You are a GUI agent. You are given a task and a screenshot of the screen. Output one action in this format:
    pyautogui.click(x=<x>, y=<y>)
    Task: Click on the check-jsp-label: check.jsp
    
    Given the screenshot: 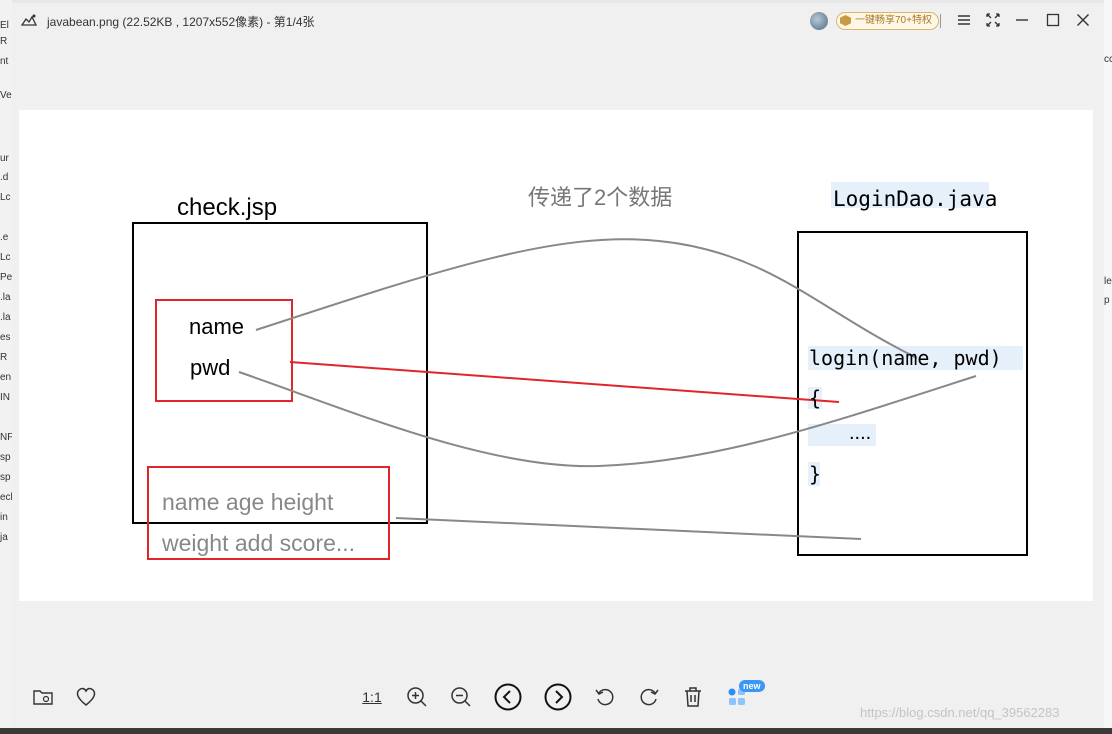 What is the action you would take?
    pyautogui.click(x=227, y=207)
    